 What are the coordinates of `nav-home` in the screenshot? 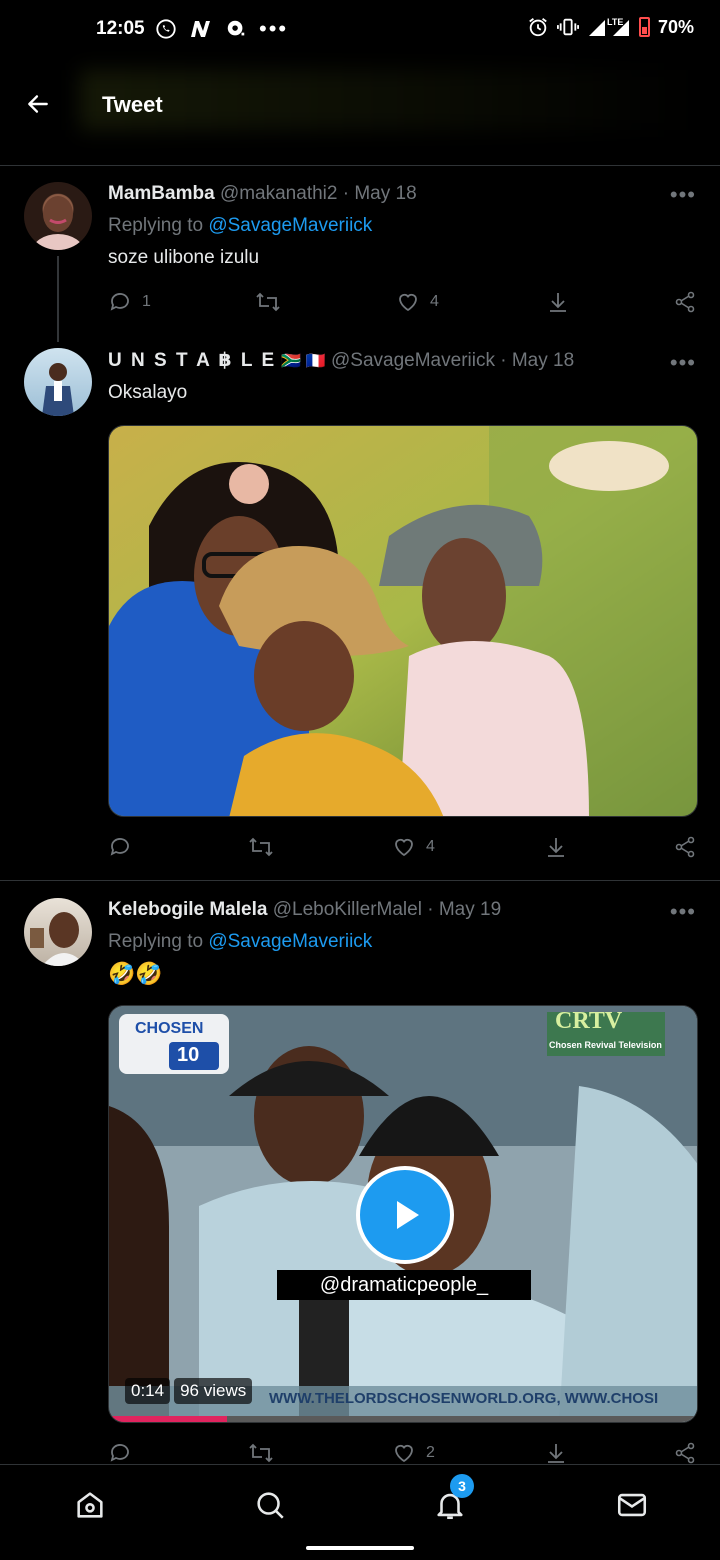 It's located at (90, 1505).